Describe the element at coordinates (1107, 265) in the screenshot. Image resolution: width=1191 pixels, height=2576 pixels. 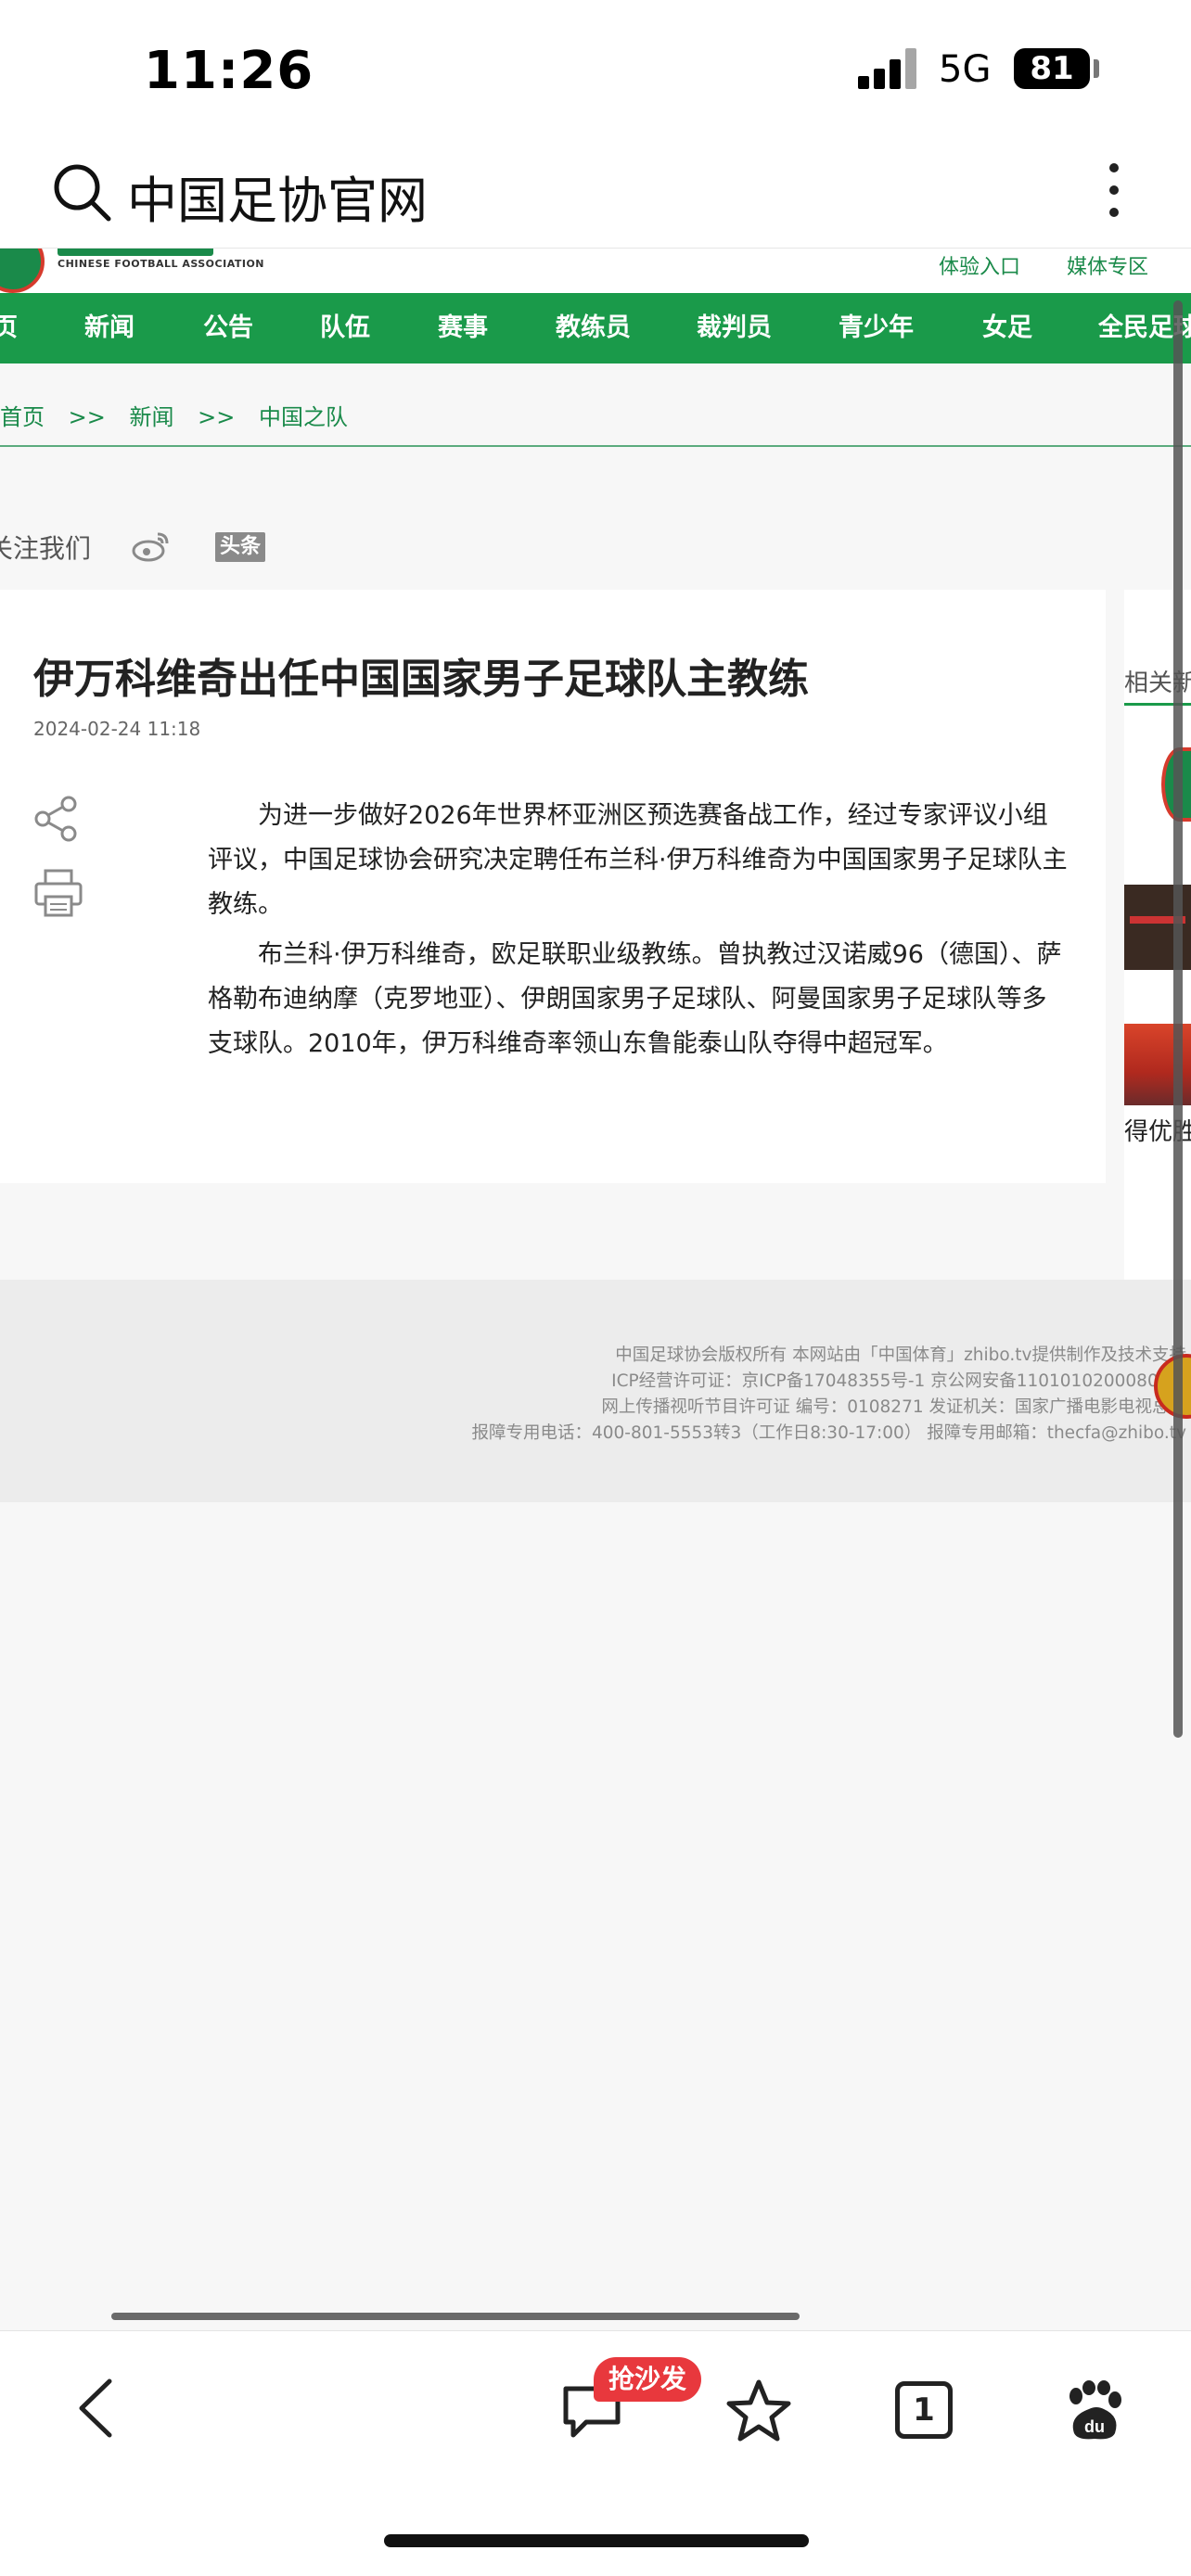
I see `toplink-media: 媒体专区` at that location.